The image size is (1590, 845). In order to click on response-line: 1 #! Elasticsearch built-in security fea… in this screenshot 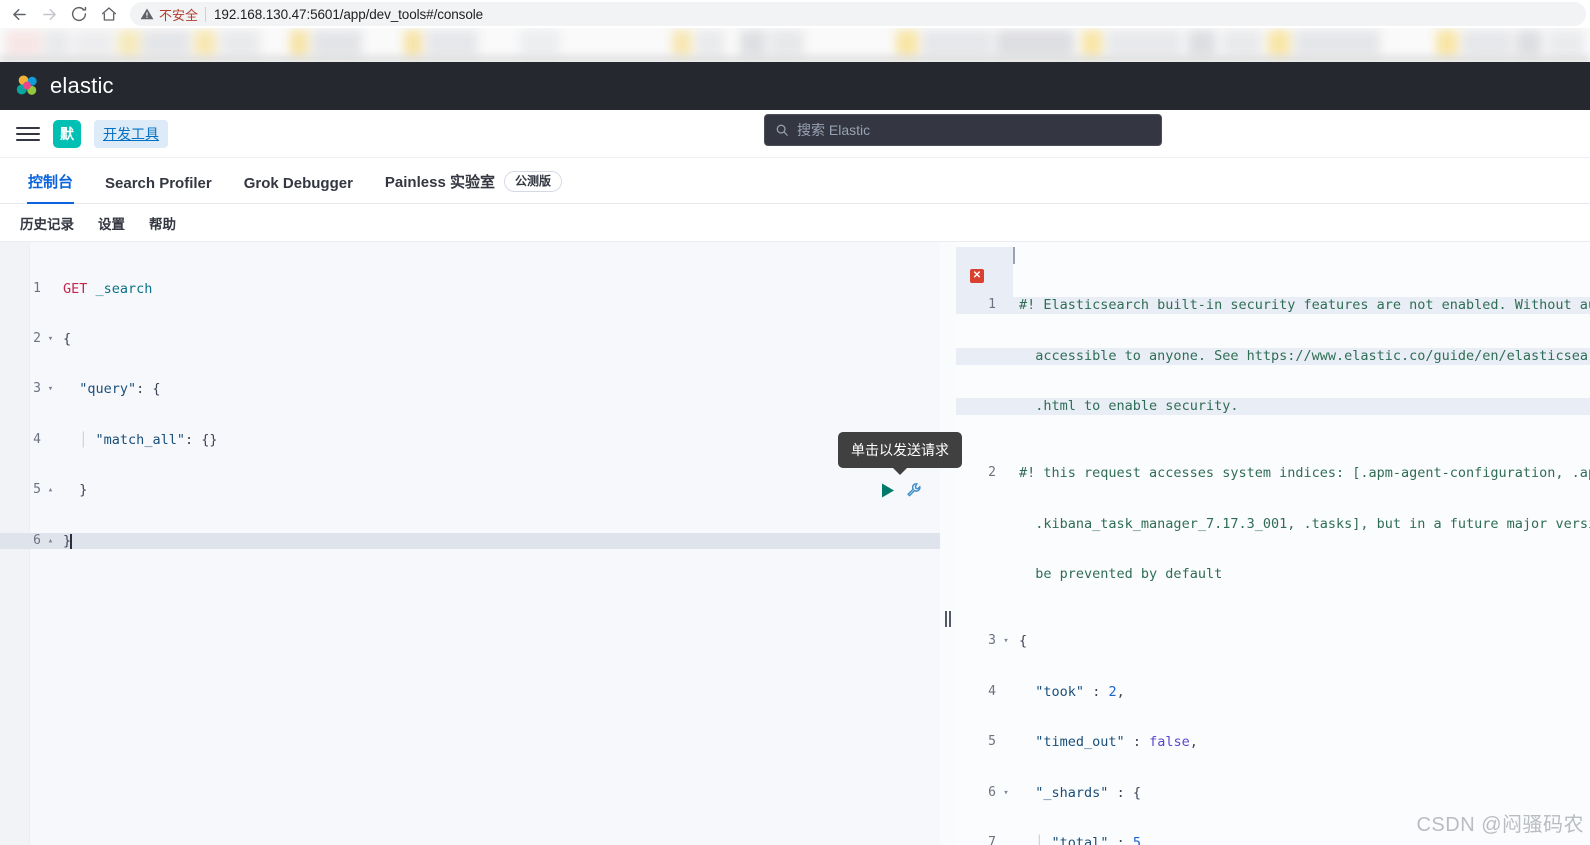, I will do `click(1273, 306)`.